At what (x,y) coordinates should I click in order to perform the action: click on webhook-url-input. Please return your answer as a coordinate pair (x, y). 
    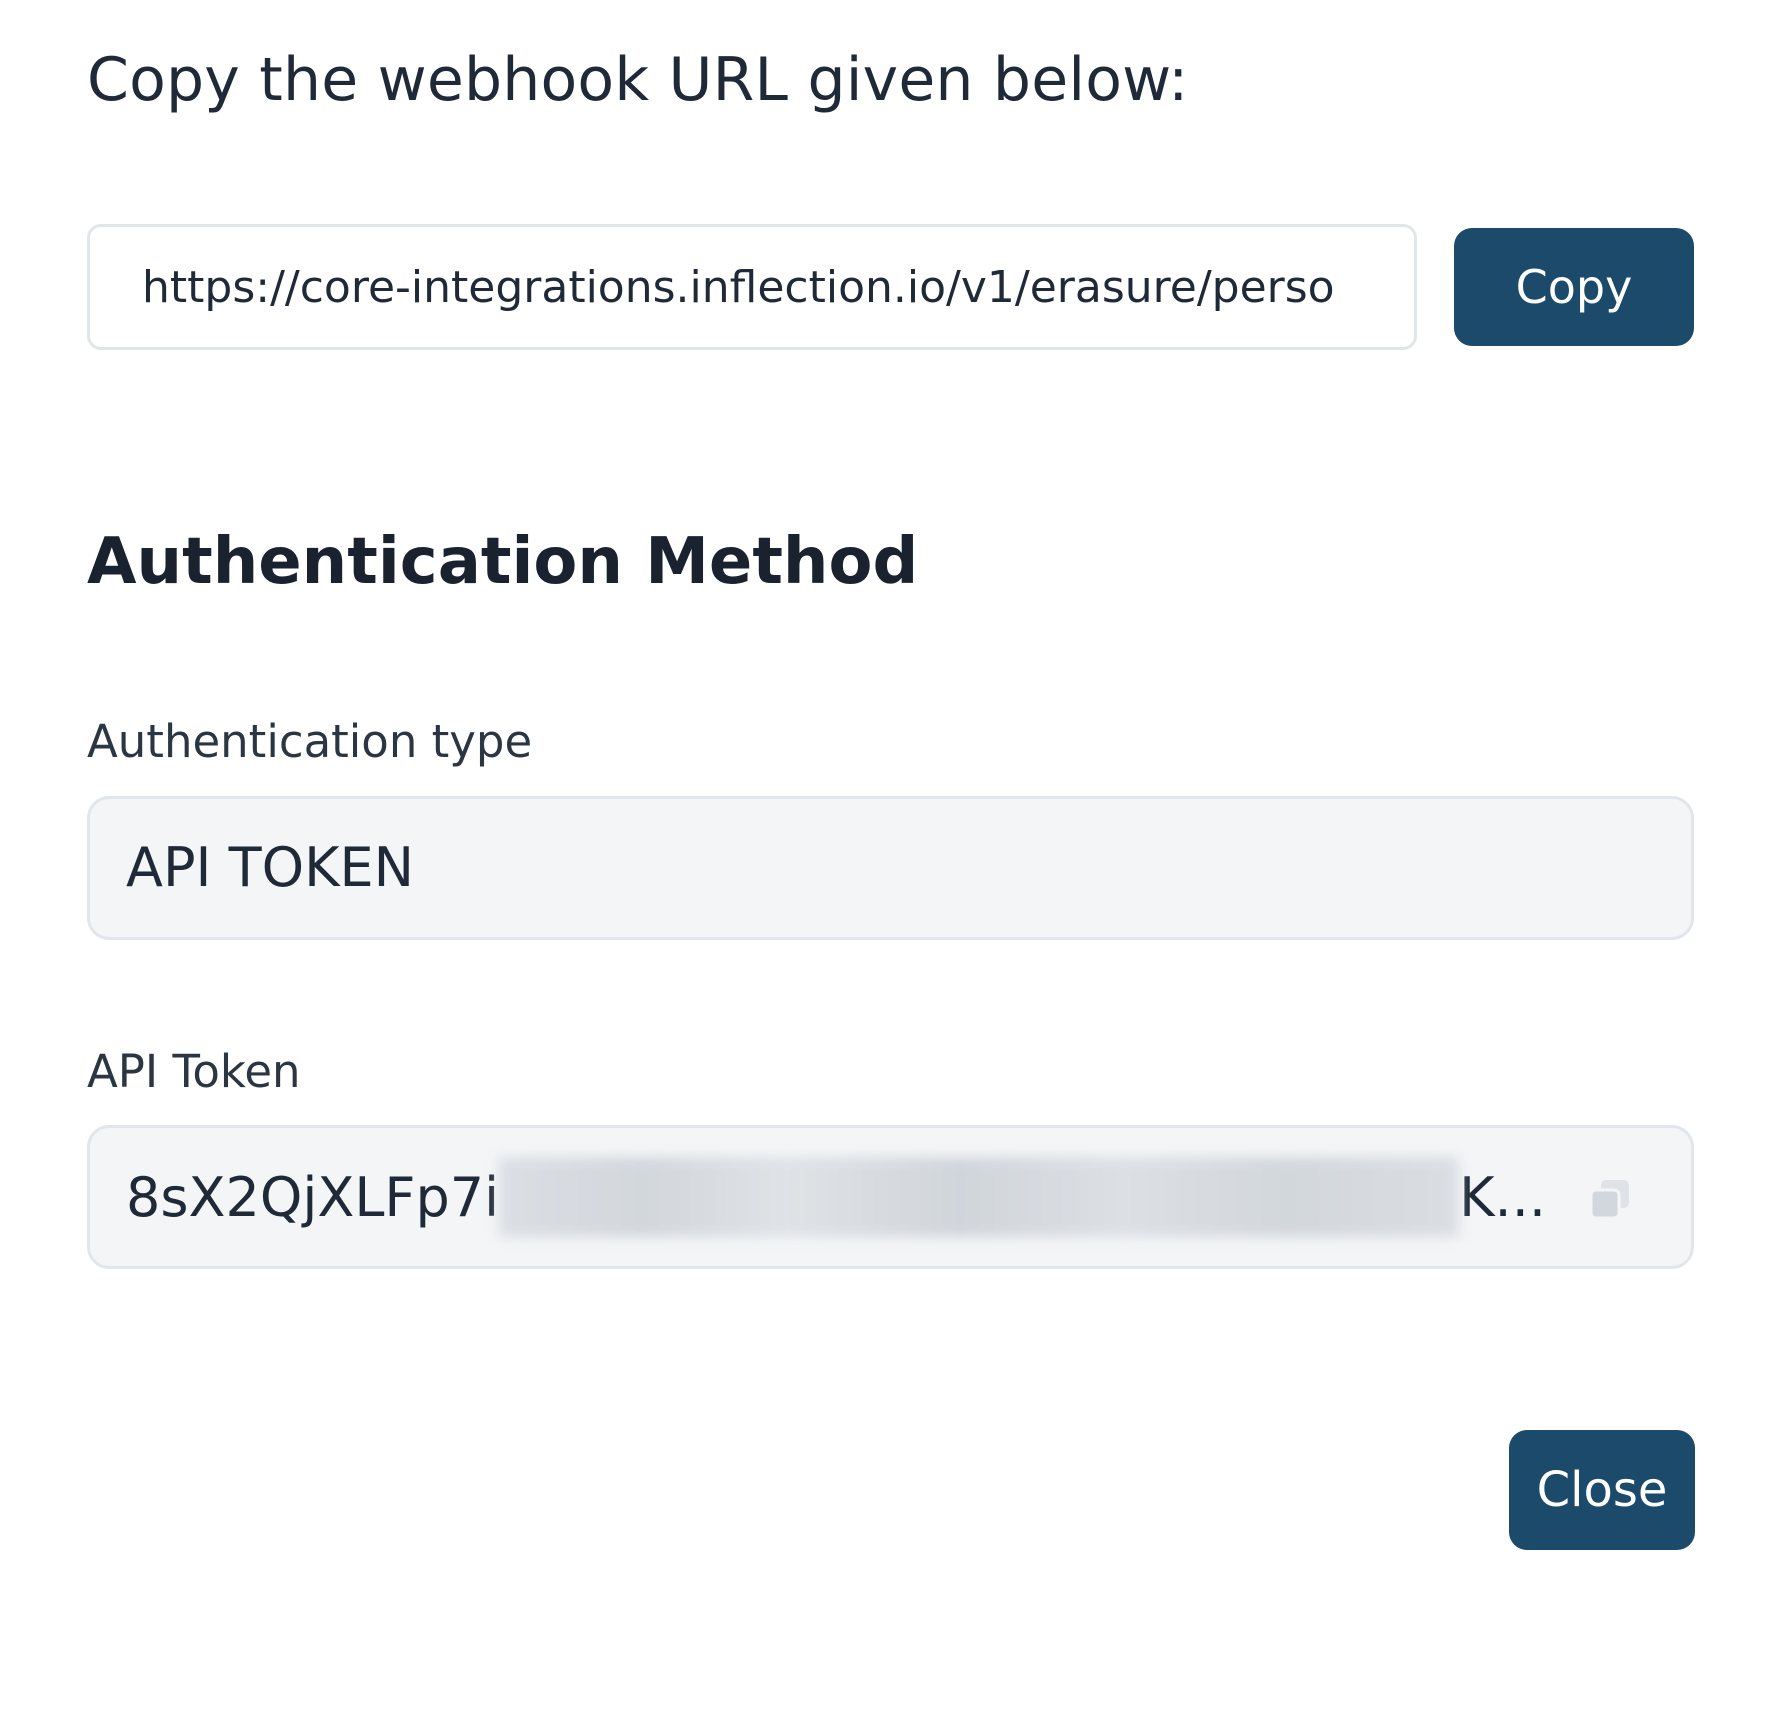
    Looking at the image, I should click on (752, 287).